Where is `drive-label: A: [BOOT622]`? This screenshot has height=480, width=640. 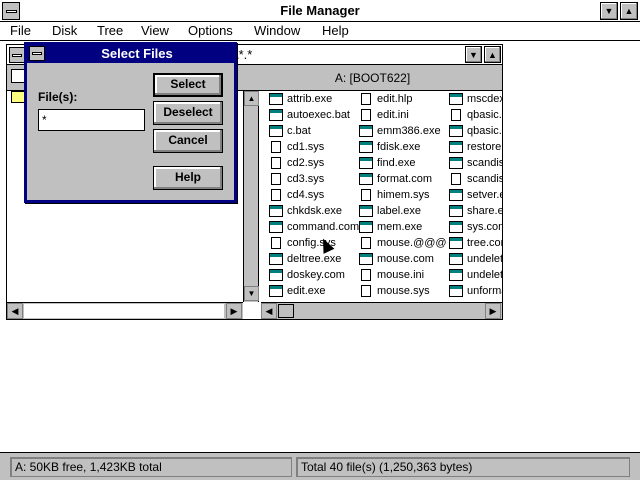 drive-label: A: [BOOT622] is located at coordinates (372, 78).